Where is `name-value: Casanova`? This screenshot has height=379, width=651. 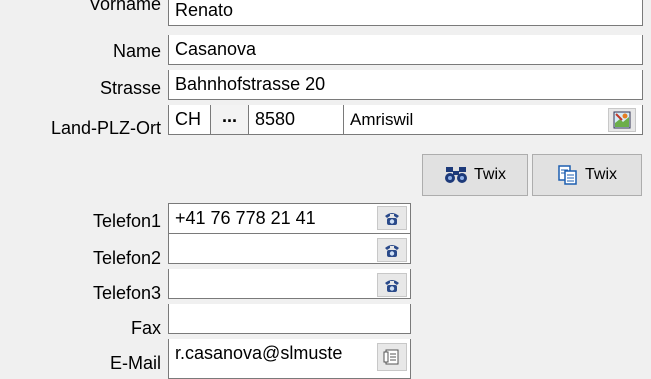 name-value: Casanova is located at coordinates (216, 49).